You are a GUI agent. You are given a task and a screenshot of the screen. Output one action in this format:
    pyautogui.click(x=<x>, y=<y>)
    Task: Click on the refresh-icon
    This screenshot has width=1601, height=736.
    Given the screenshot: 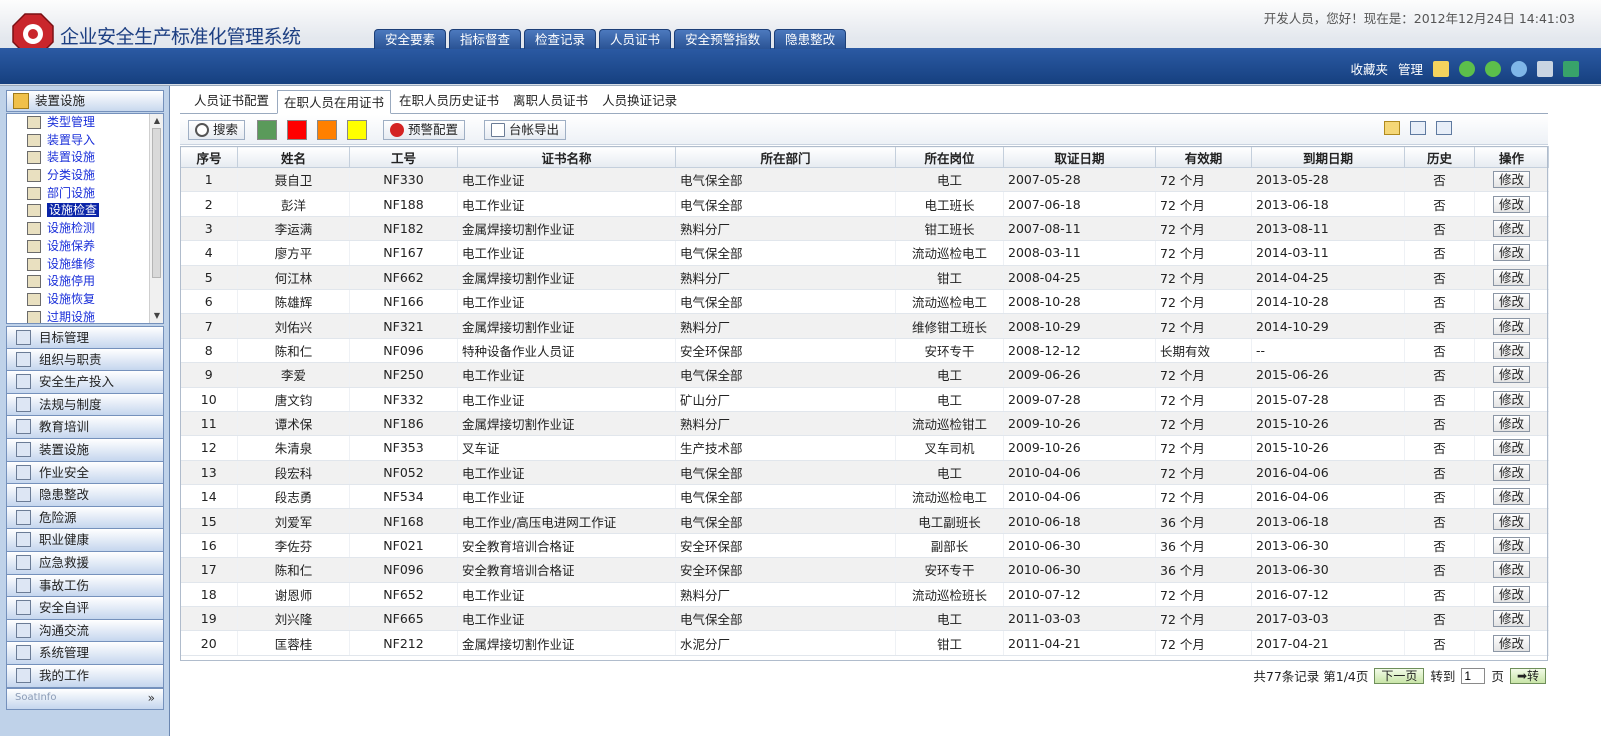 What is the action you would take?
    pyautogui.click(x=1519, y=68)
    